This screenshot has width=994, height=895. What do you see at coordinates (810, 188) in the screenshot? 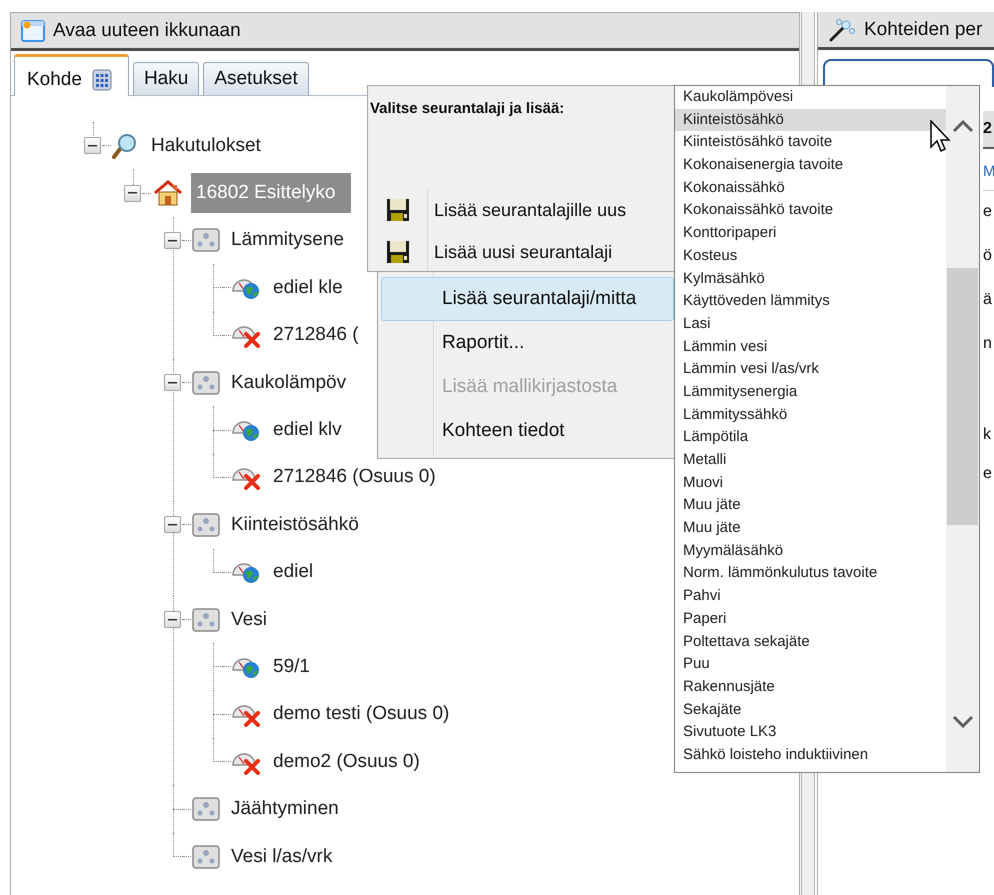
I see `list-item: Kokonaissähkö` at bounding box center [810, 188].